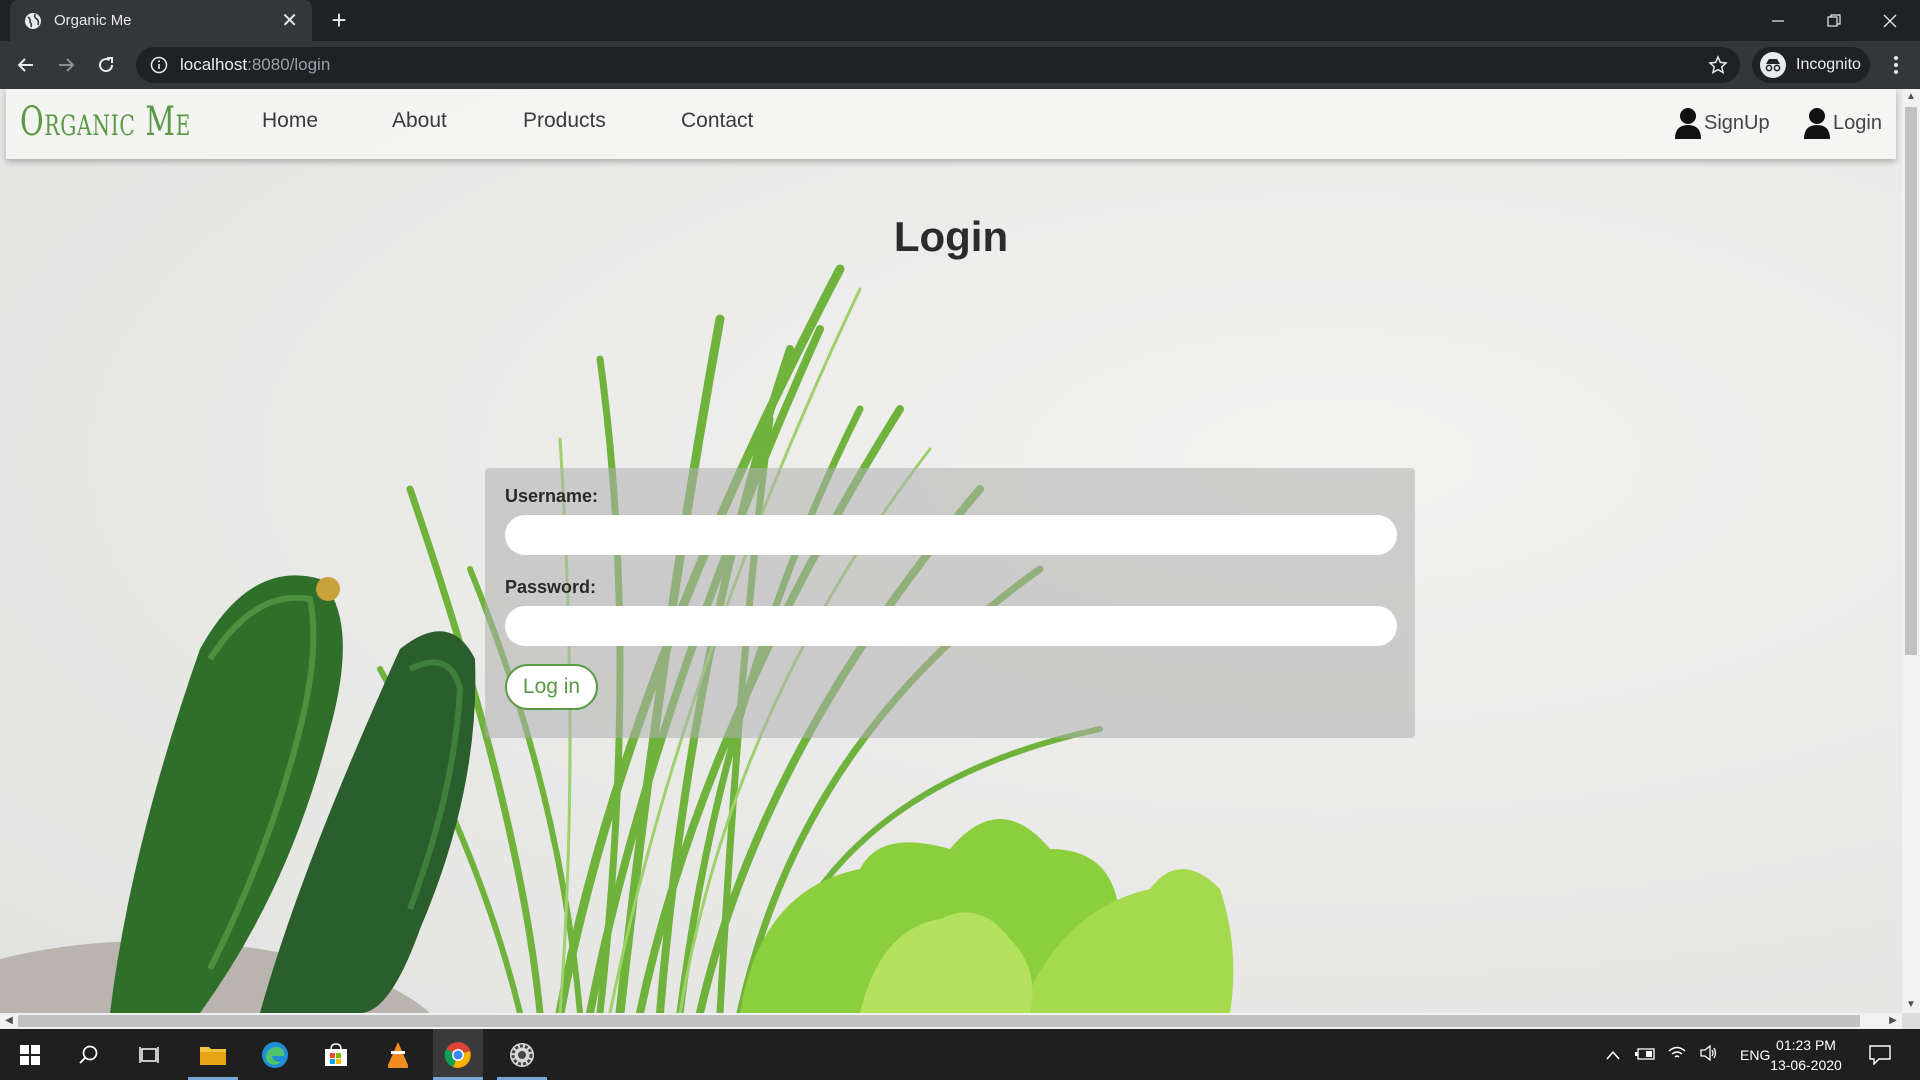 The height and width of the screenshot is (1080, 1920). Describe the element at coordinates (339, 21) in the screenshot. I see `new-tab-button: +` at that location.